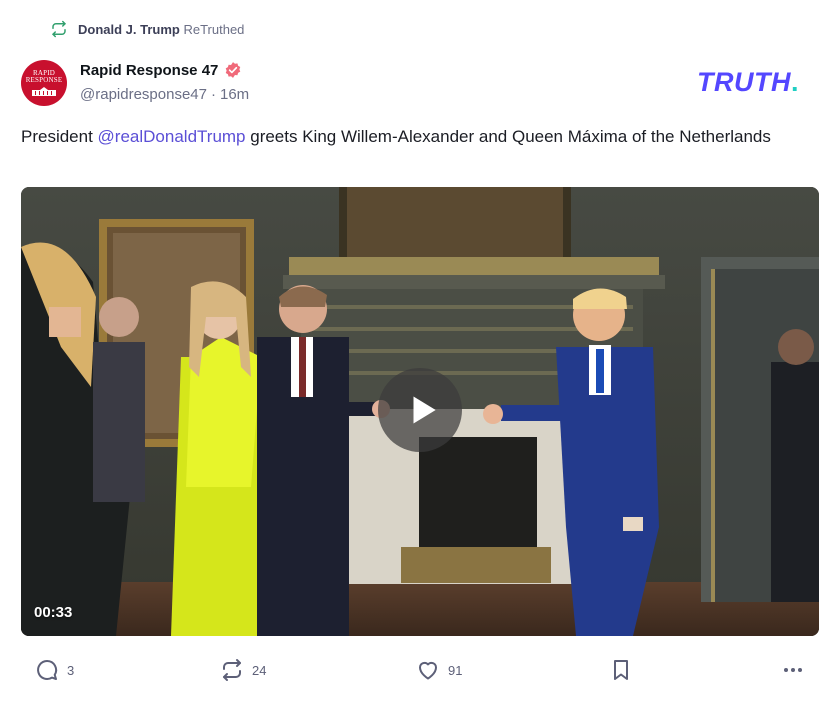  I want to click on more-button, so click(793, 670).